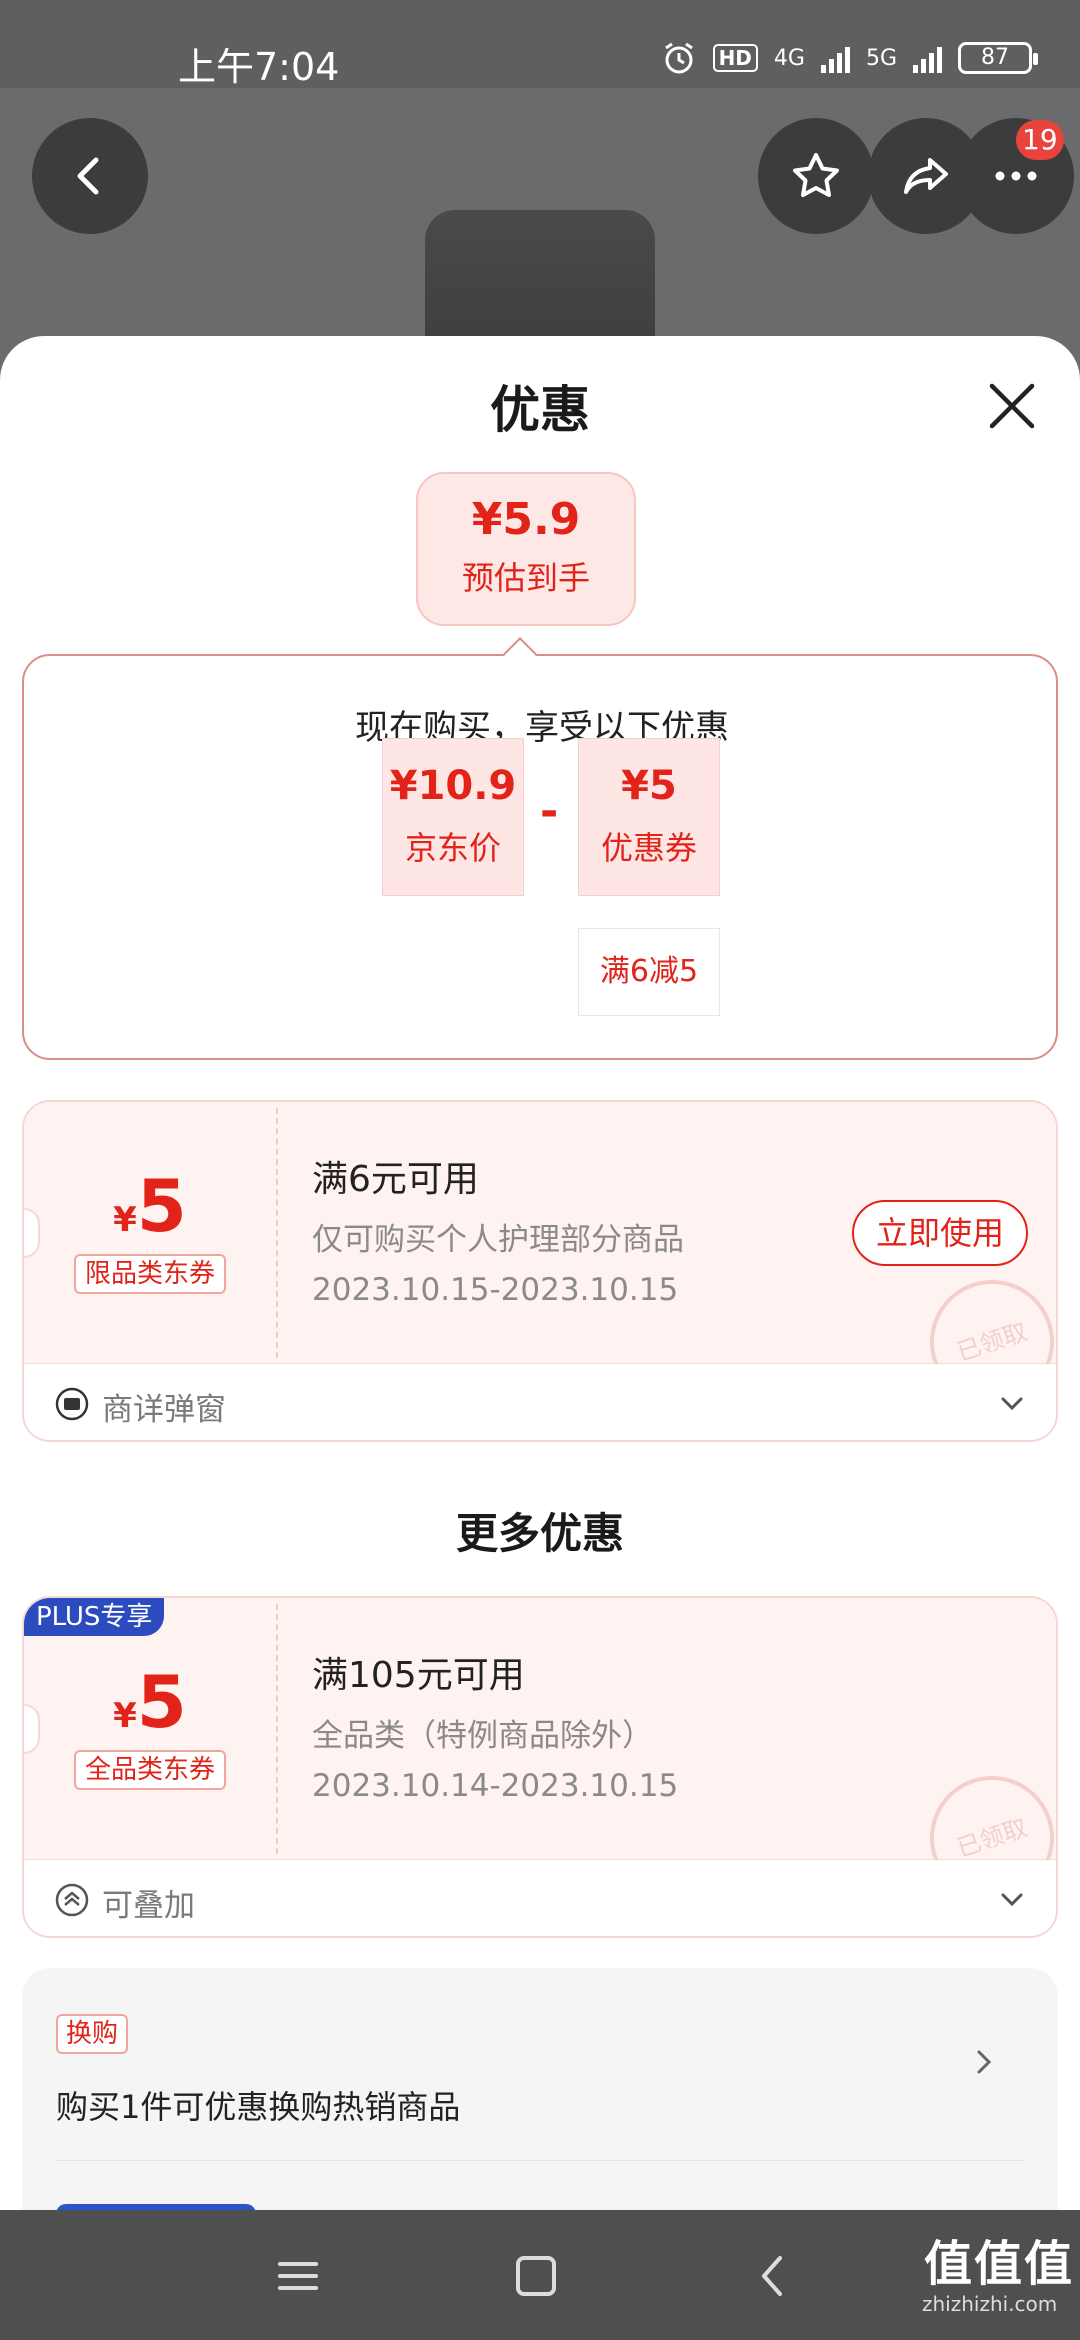  What do you see at coordinates (540, 1898) in the screenshot?
I see `coupon-footer: 可叠加` at bounding box center [540, 1898].